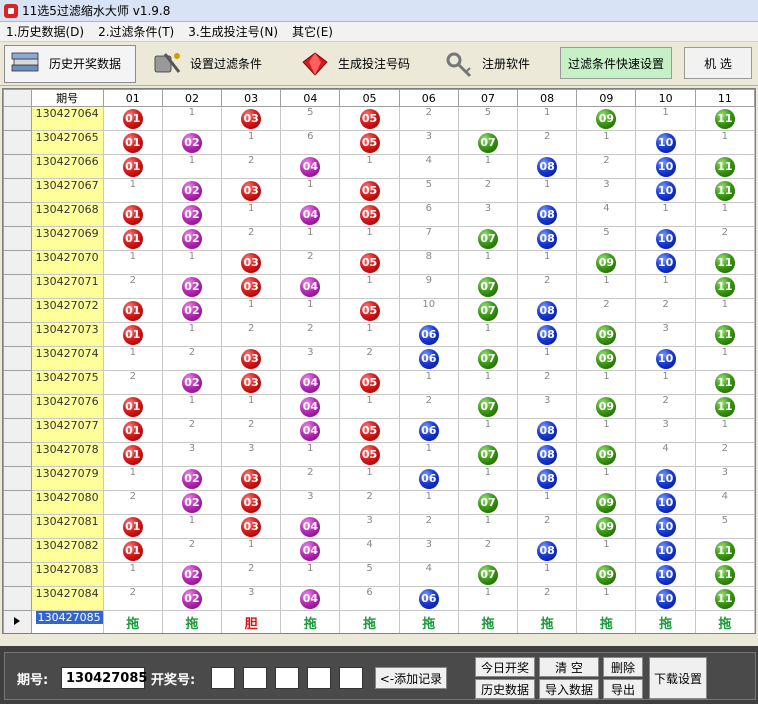 The height and width of the screenshot is (704, 758). What do you see at coordinates (379, 358) in the screenshot?
I see `table-row: 130427074 1 2 03 3 2 06 07 1 09 10 1` at bounding box center [379, 358].